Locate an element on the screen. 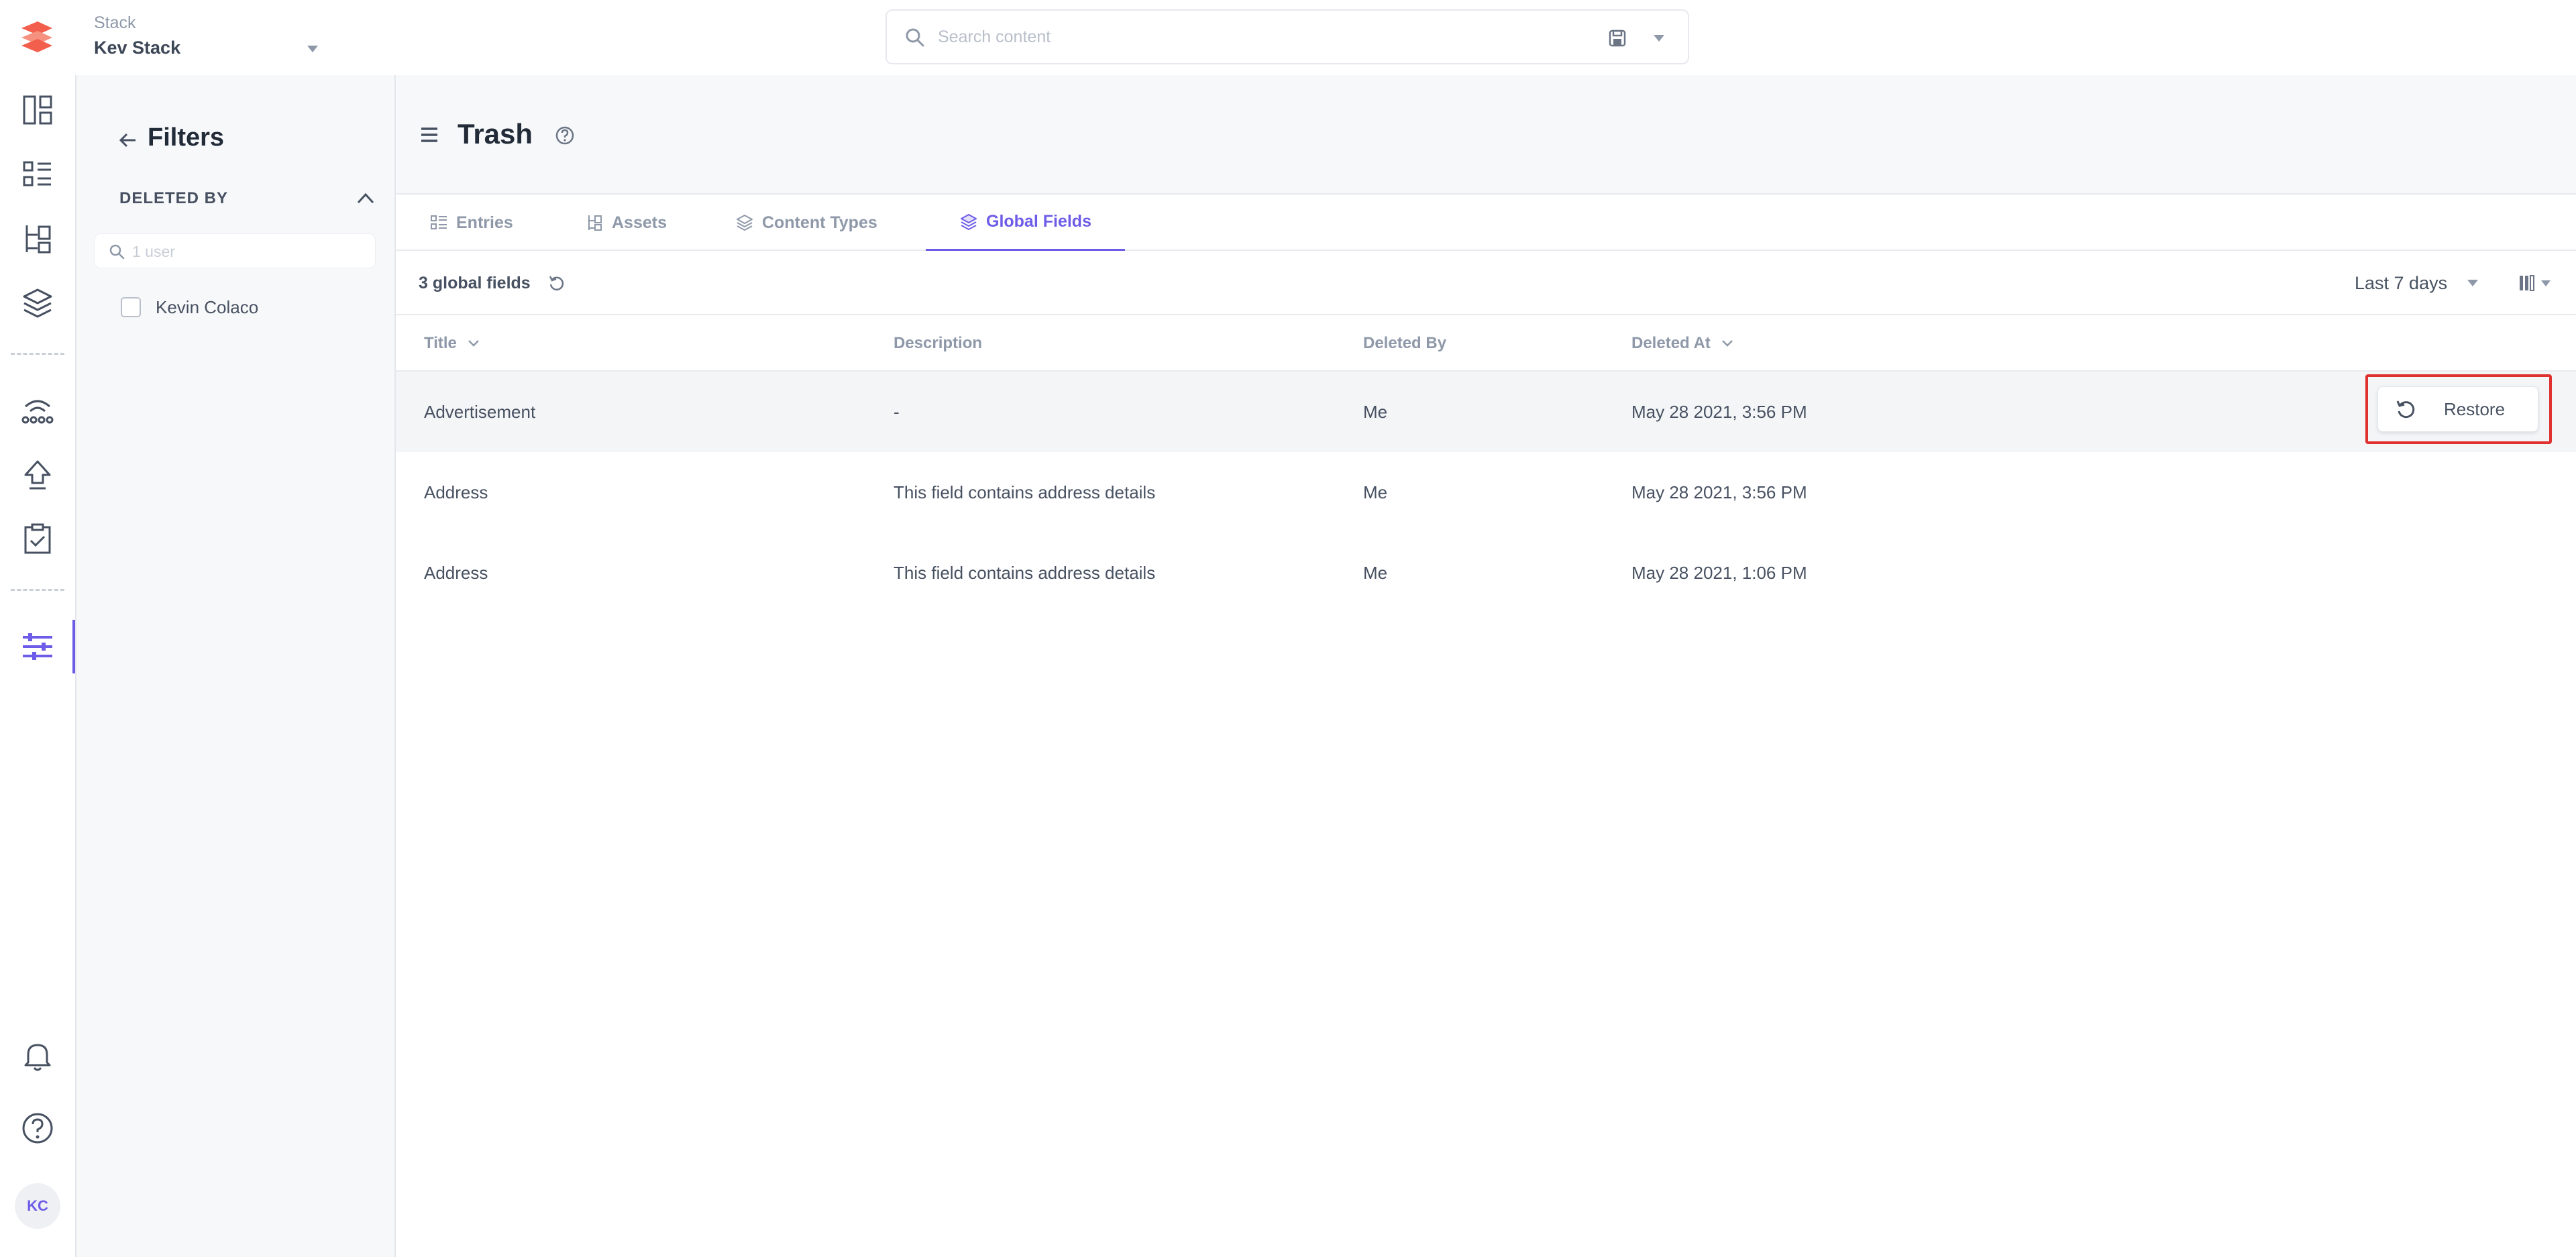 This screenshot has height=1257, width=2576. columns-icon is located at coordinates (2527, 283).